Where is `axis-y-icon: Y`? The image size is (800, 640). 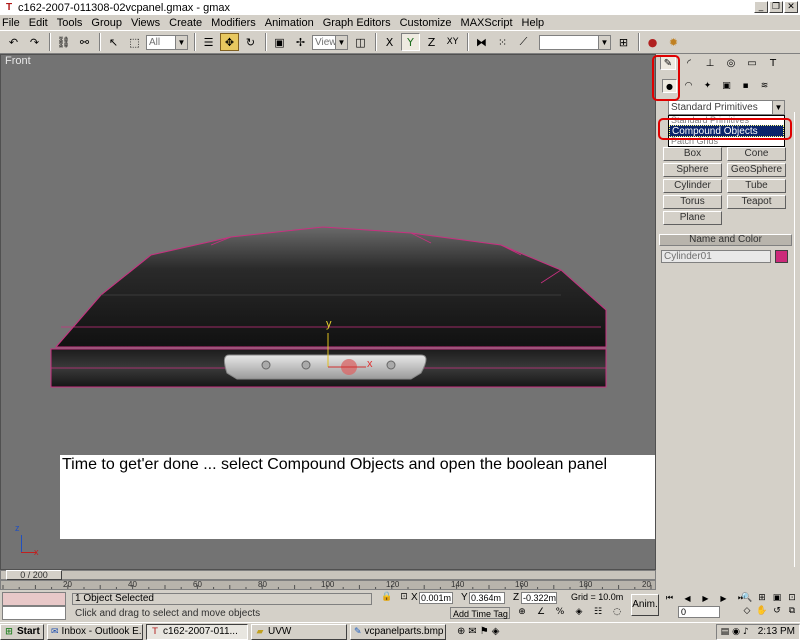 axis-y-icon: Y is located at coordinates (410, 42).